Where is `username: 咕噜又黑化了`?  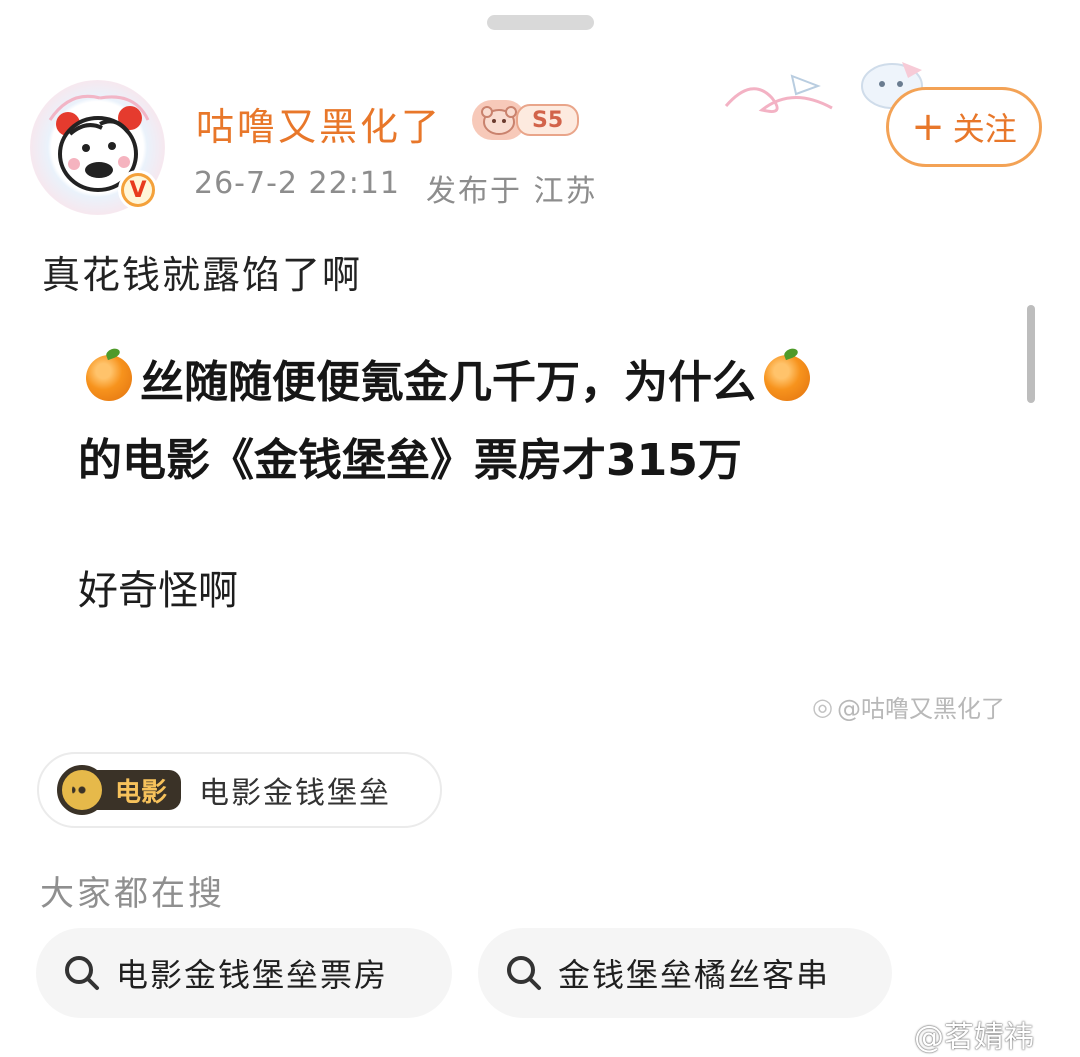 username: 咕噜又黑化了 is located at coordinates (319, 123).